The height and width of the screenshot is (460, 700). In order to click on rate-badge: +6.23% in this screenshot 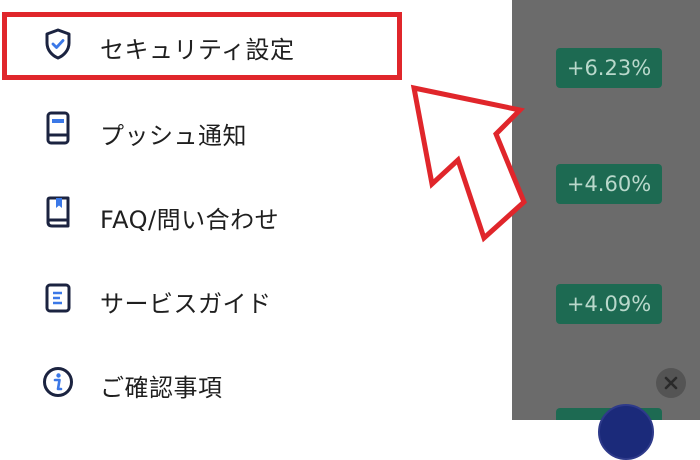, I will do `click(609, 68)`.